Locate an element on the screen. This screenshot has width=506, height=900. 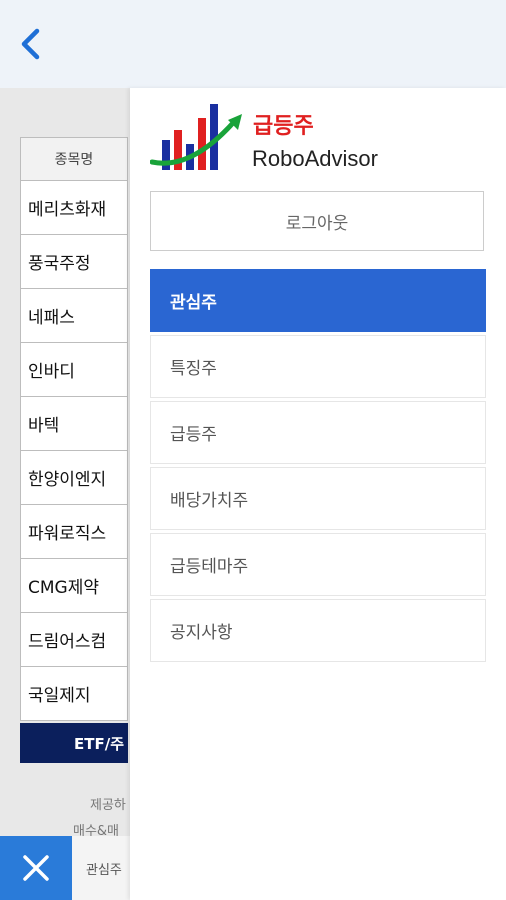
table-row: 인바디 is located at coordinates (74, 370).